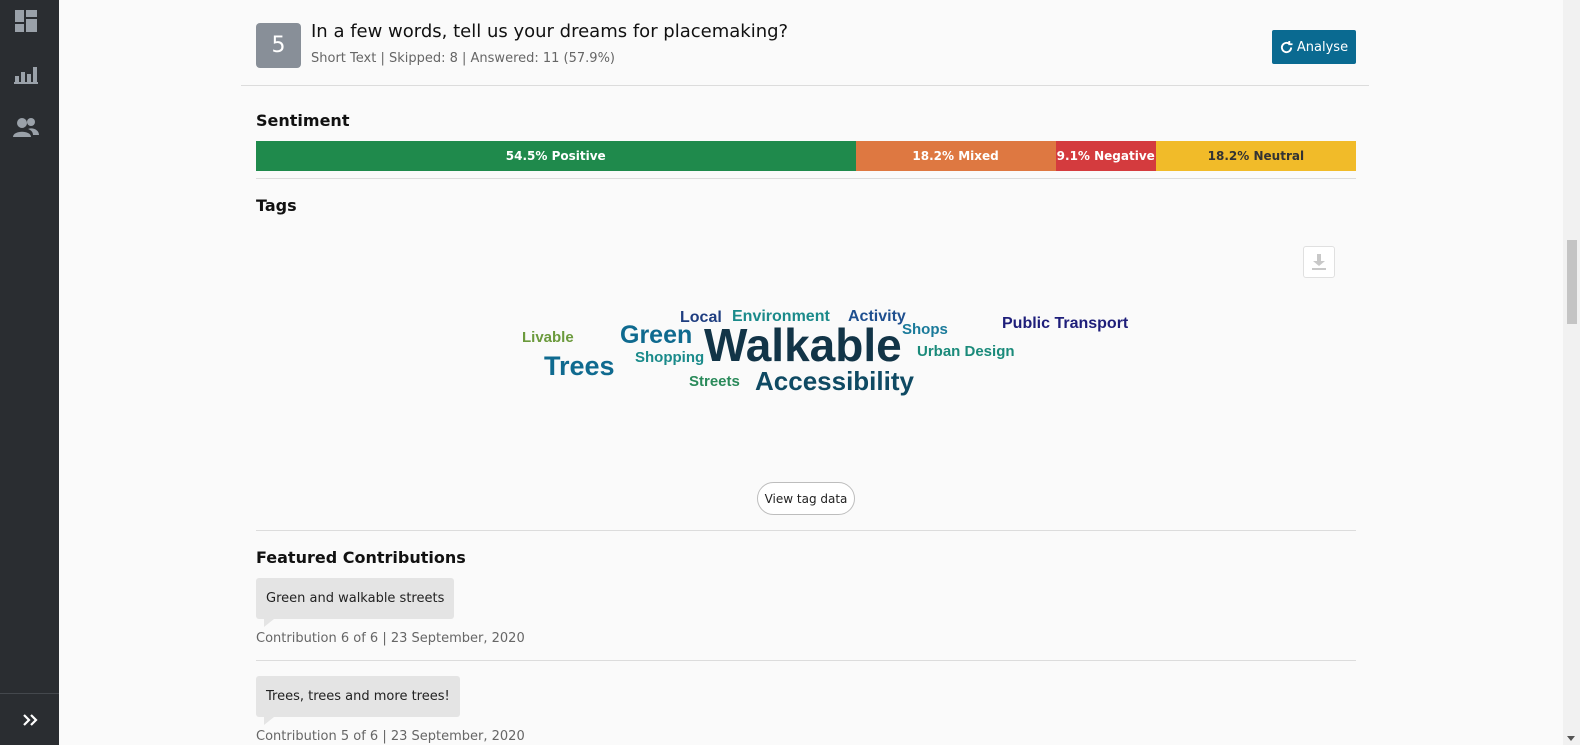 The width and height of the screenshot is (1580, 745). Describe the element at coordinates (925, 329) in the screenshot. I see `tag-word: Shops` at that location.